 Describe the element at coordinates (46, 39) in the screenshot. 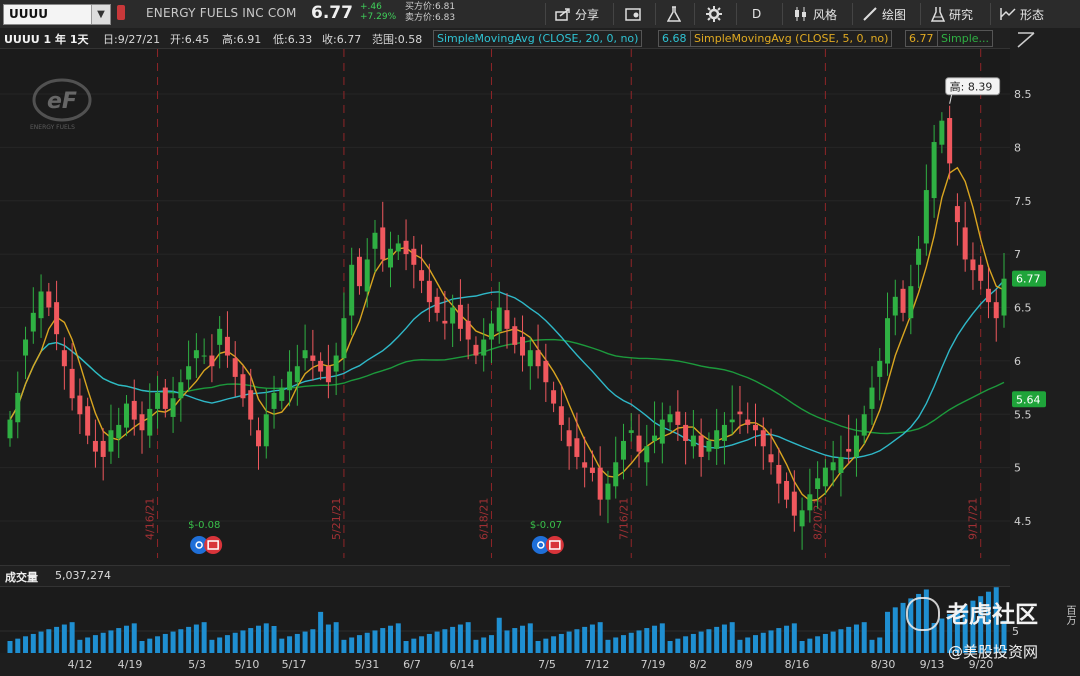

I see `chart-title: UUUU 1 年 1天` at that location.